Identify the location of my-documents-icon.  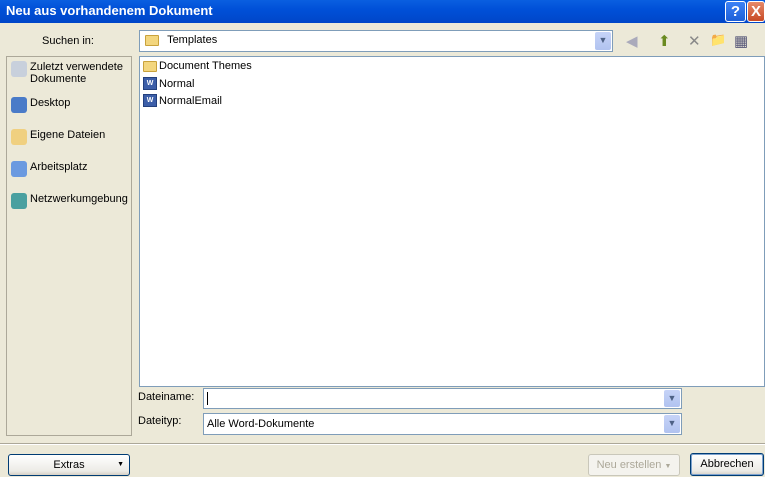
(19, 137).